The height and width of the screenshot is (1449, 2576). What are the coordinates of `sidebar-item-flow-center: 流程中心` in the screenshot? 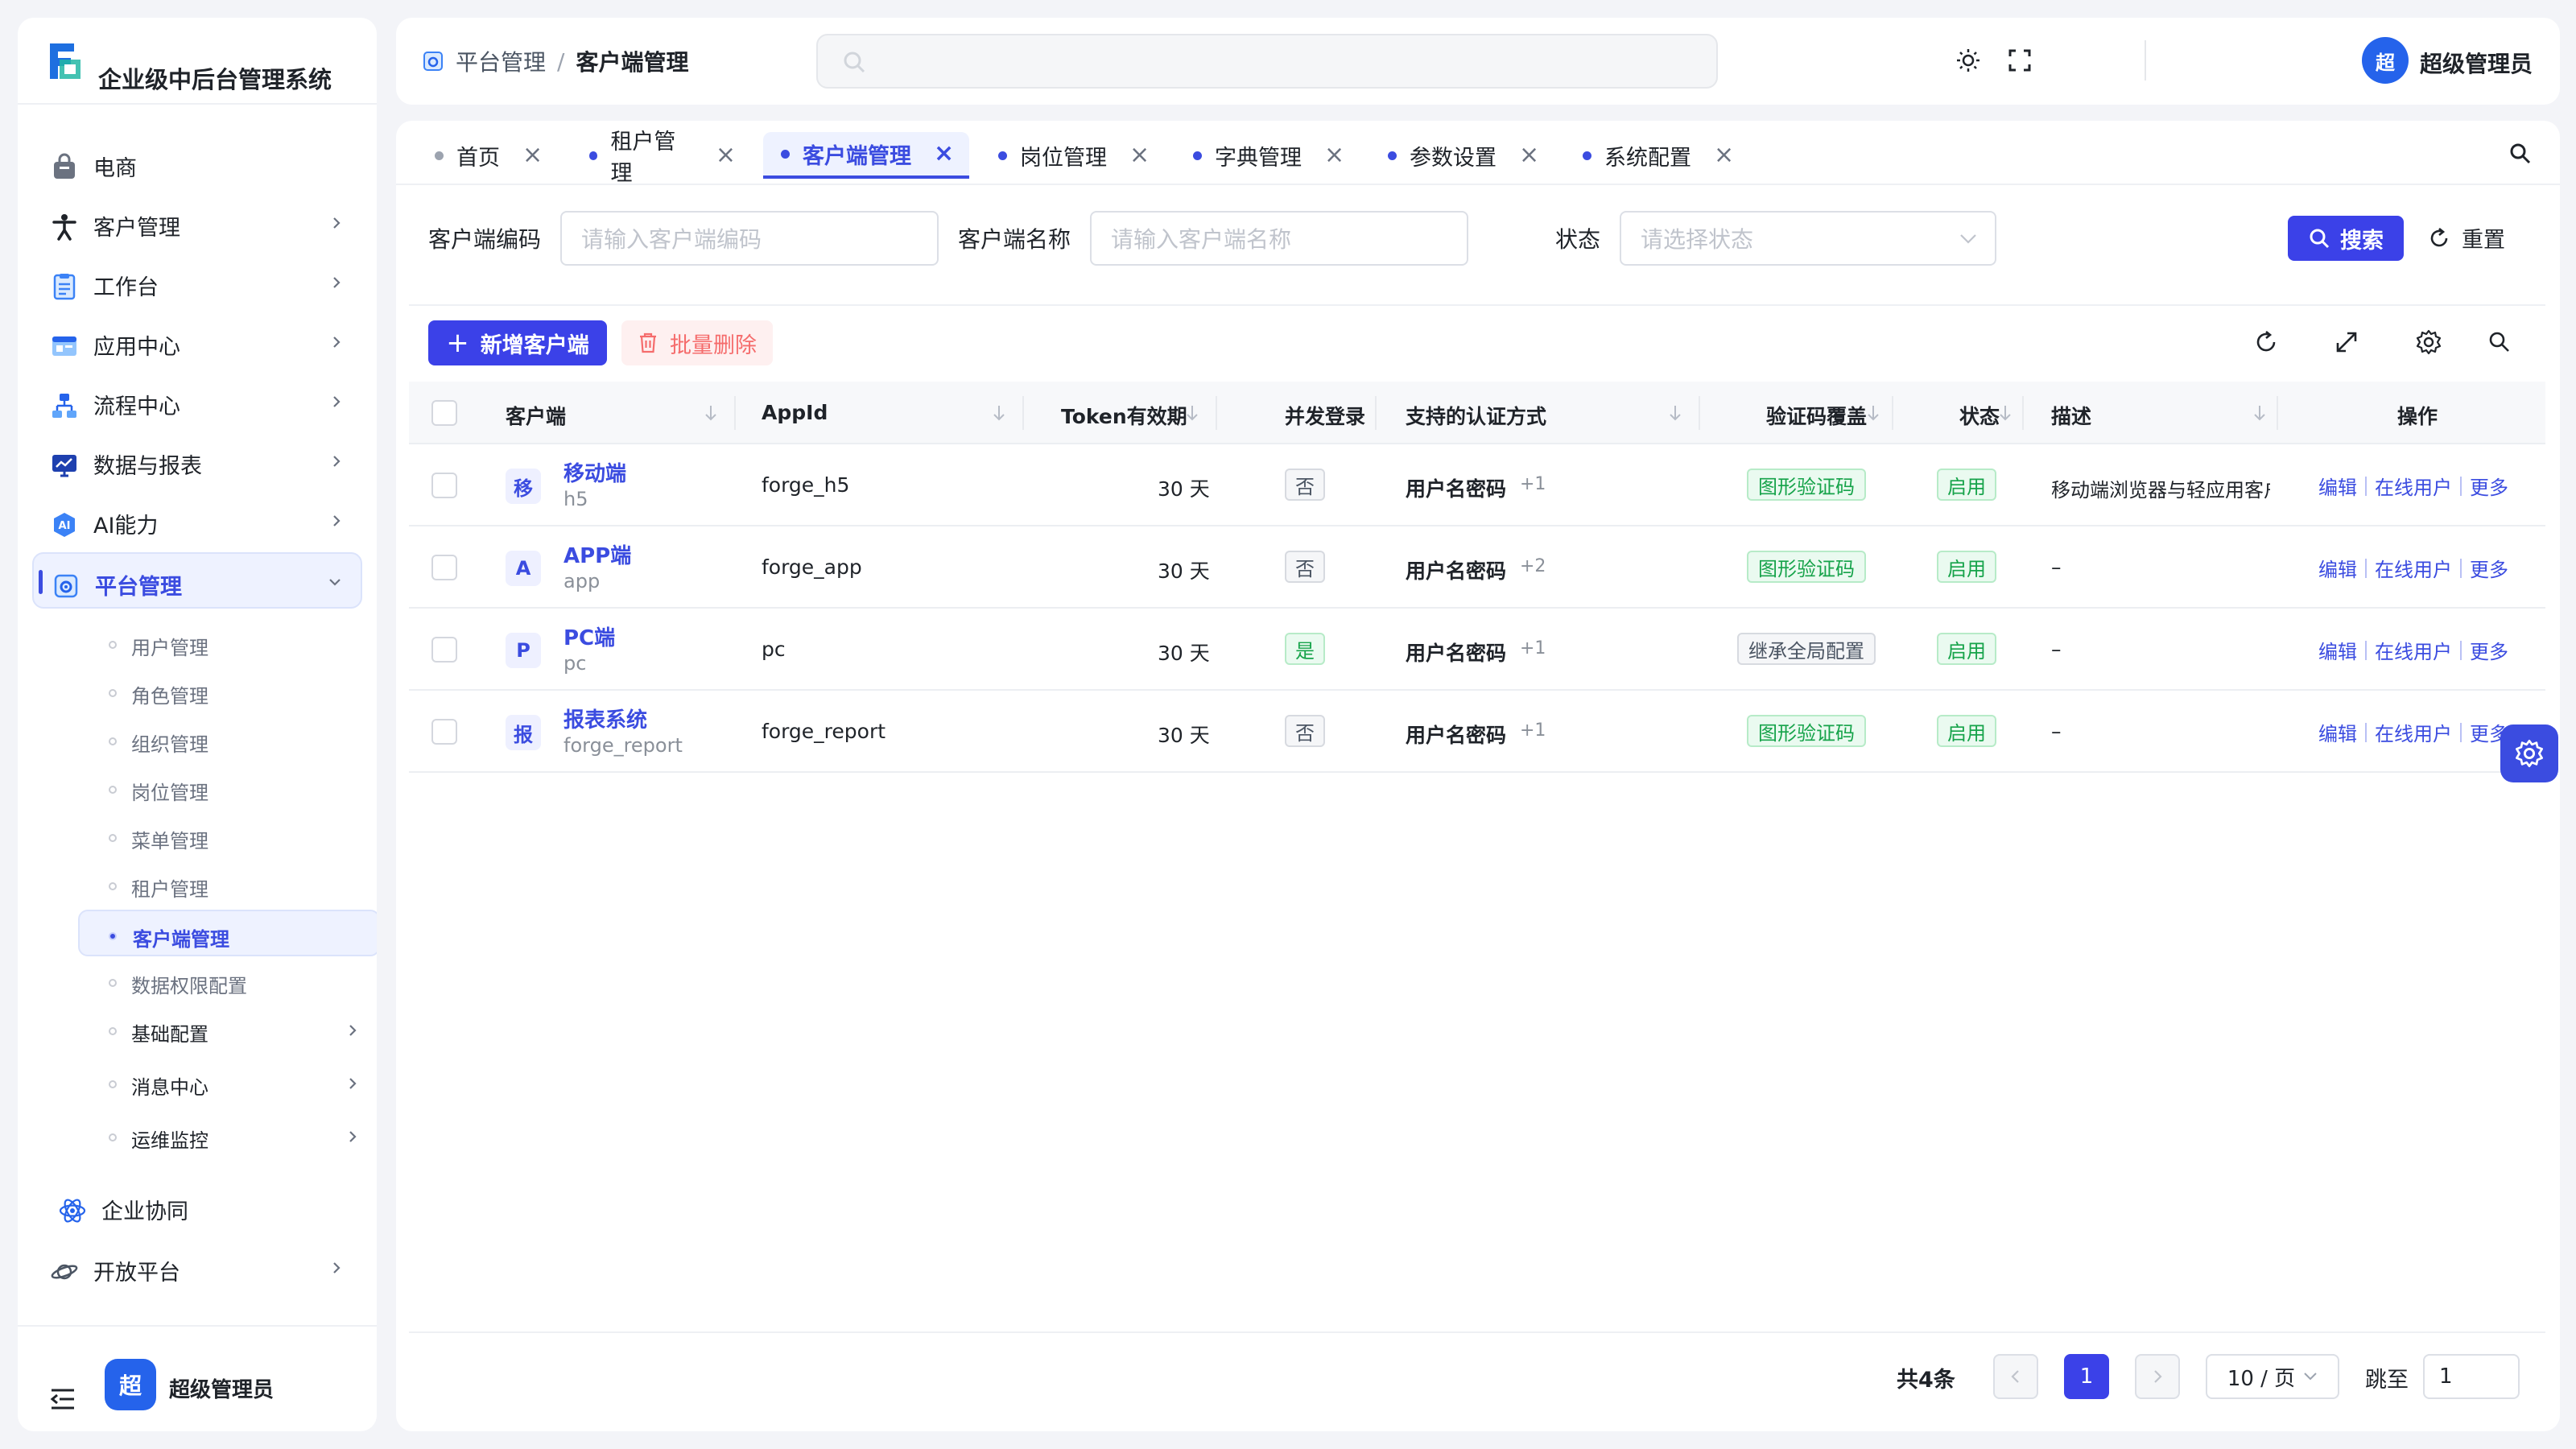 It's located at (197, 402).